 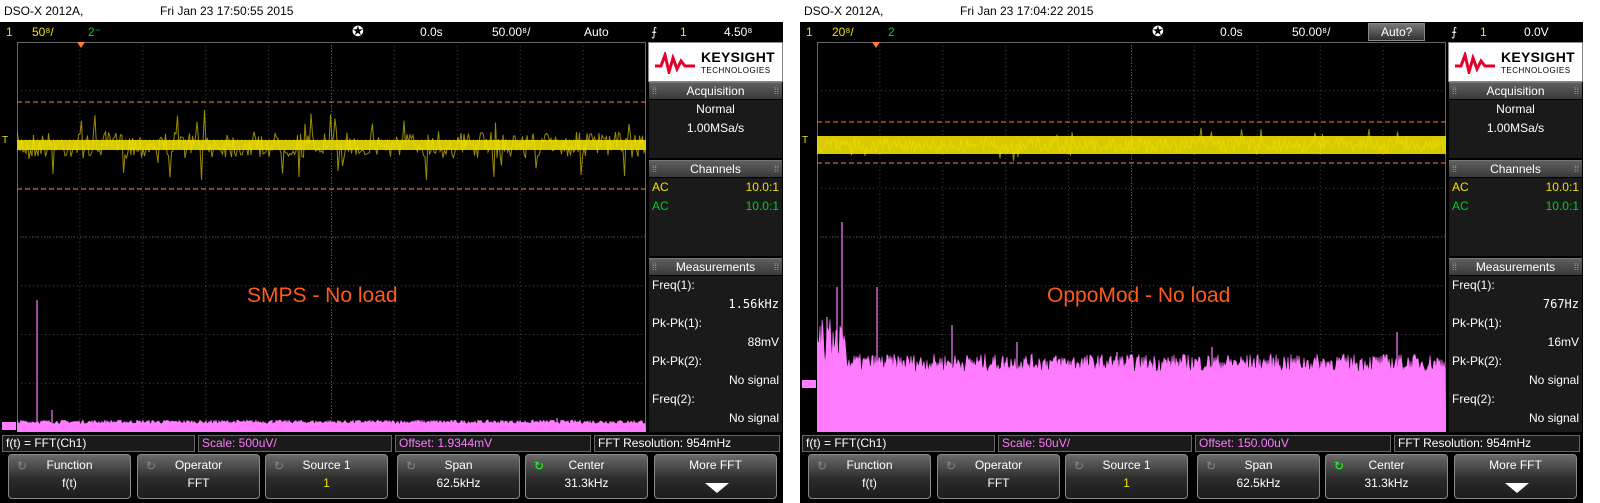 I want to click on title-bar: DSO-X 2012A, Fri Jan 23 17:50:55 2015, so click(x=391, y=11).